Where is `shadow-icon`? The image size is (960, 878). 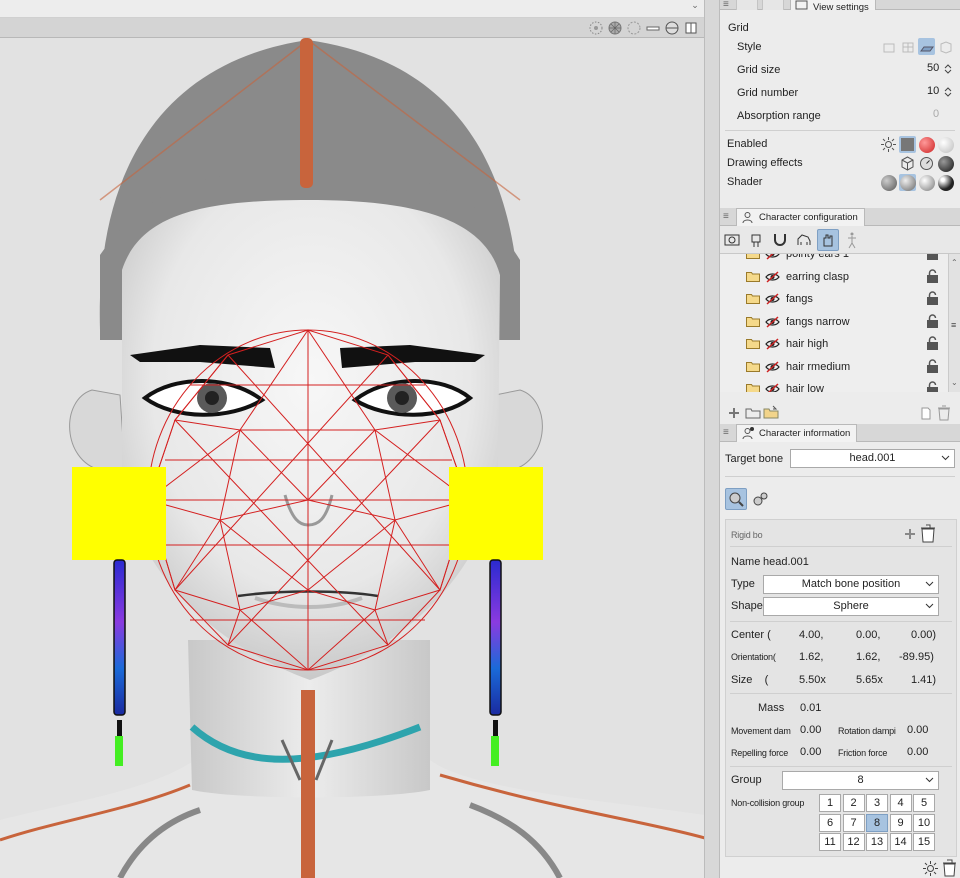
shadow-icon is located at coordinates (907, 144).